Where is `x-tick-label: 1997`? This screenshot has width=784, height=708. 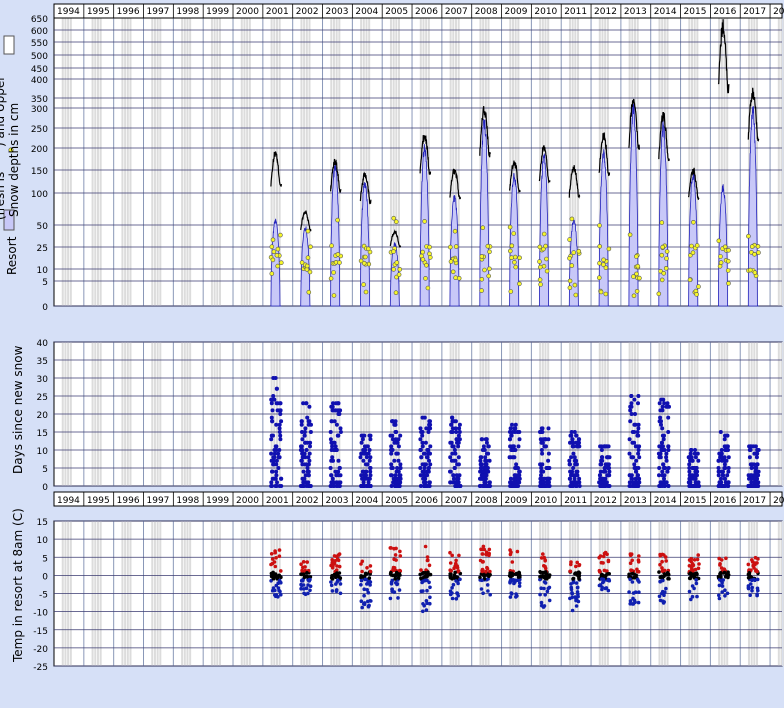
x-tick-label: 1997 is located at coordinates (158, 12).